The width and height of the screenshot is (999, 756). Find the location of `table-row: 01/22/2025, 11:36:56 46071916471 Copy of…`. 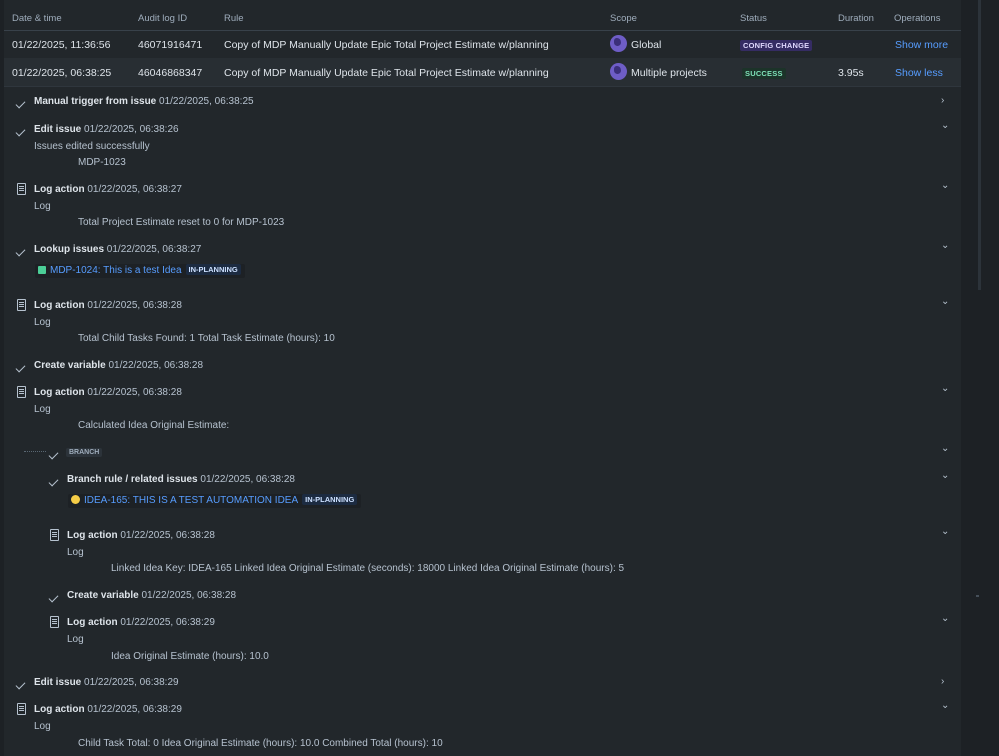

table-row: 01/22/2025, 11:36:56 46071916471 Copy of… is located at coordinates (482, 44).